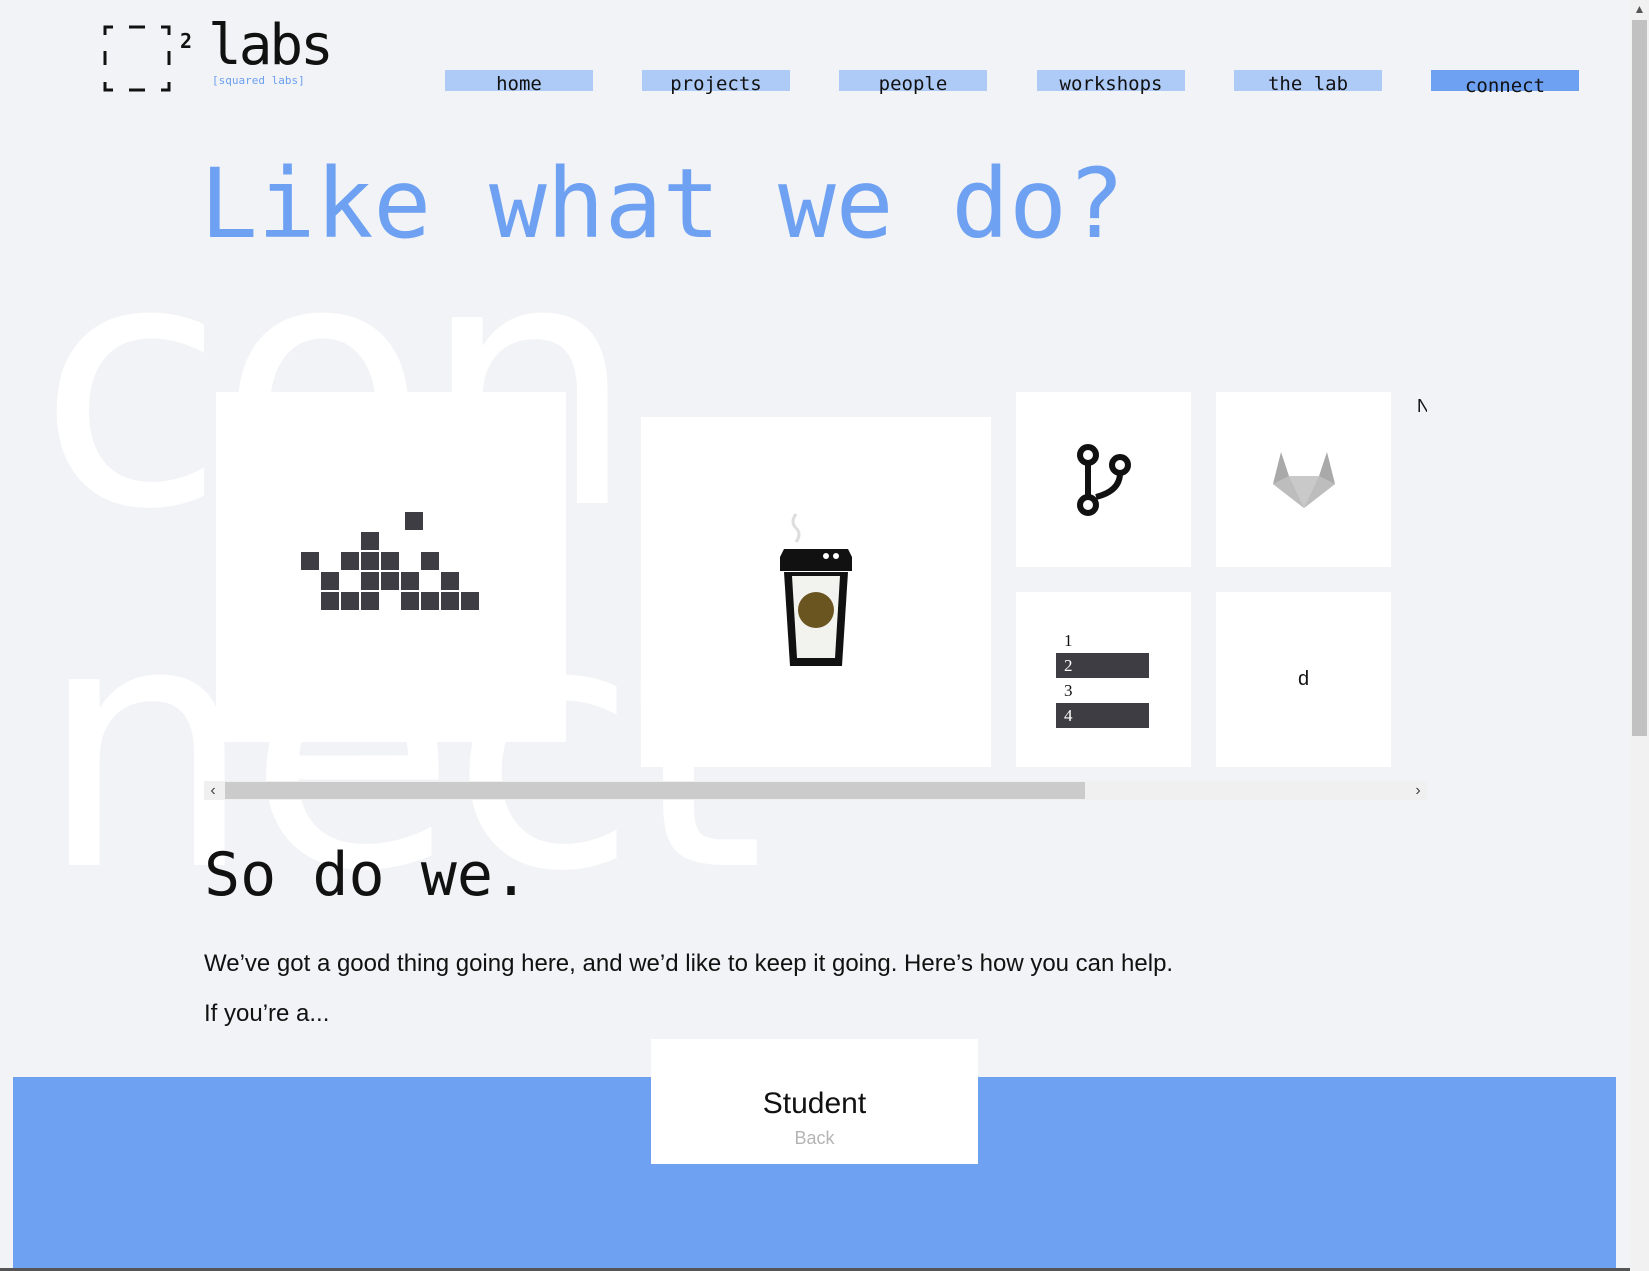  I want to click on nav-connect: connect, so click(1505, 83).